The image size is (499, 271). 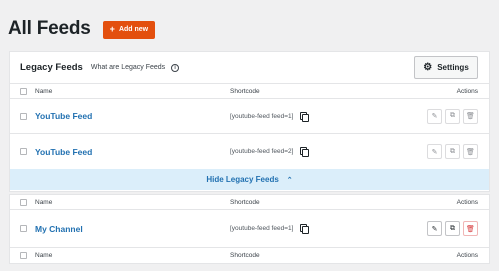 I want to click on what-are-legacy-feeds-link: What are Legacy Feeds i, so click(x=135, y=67).